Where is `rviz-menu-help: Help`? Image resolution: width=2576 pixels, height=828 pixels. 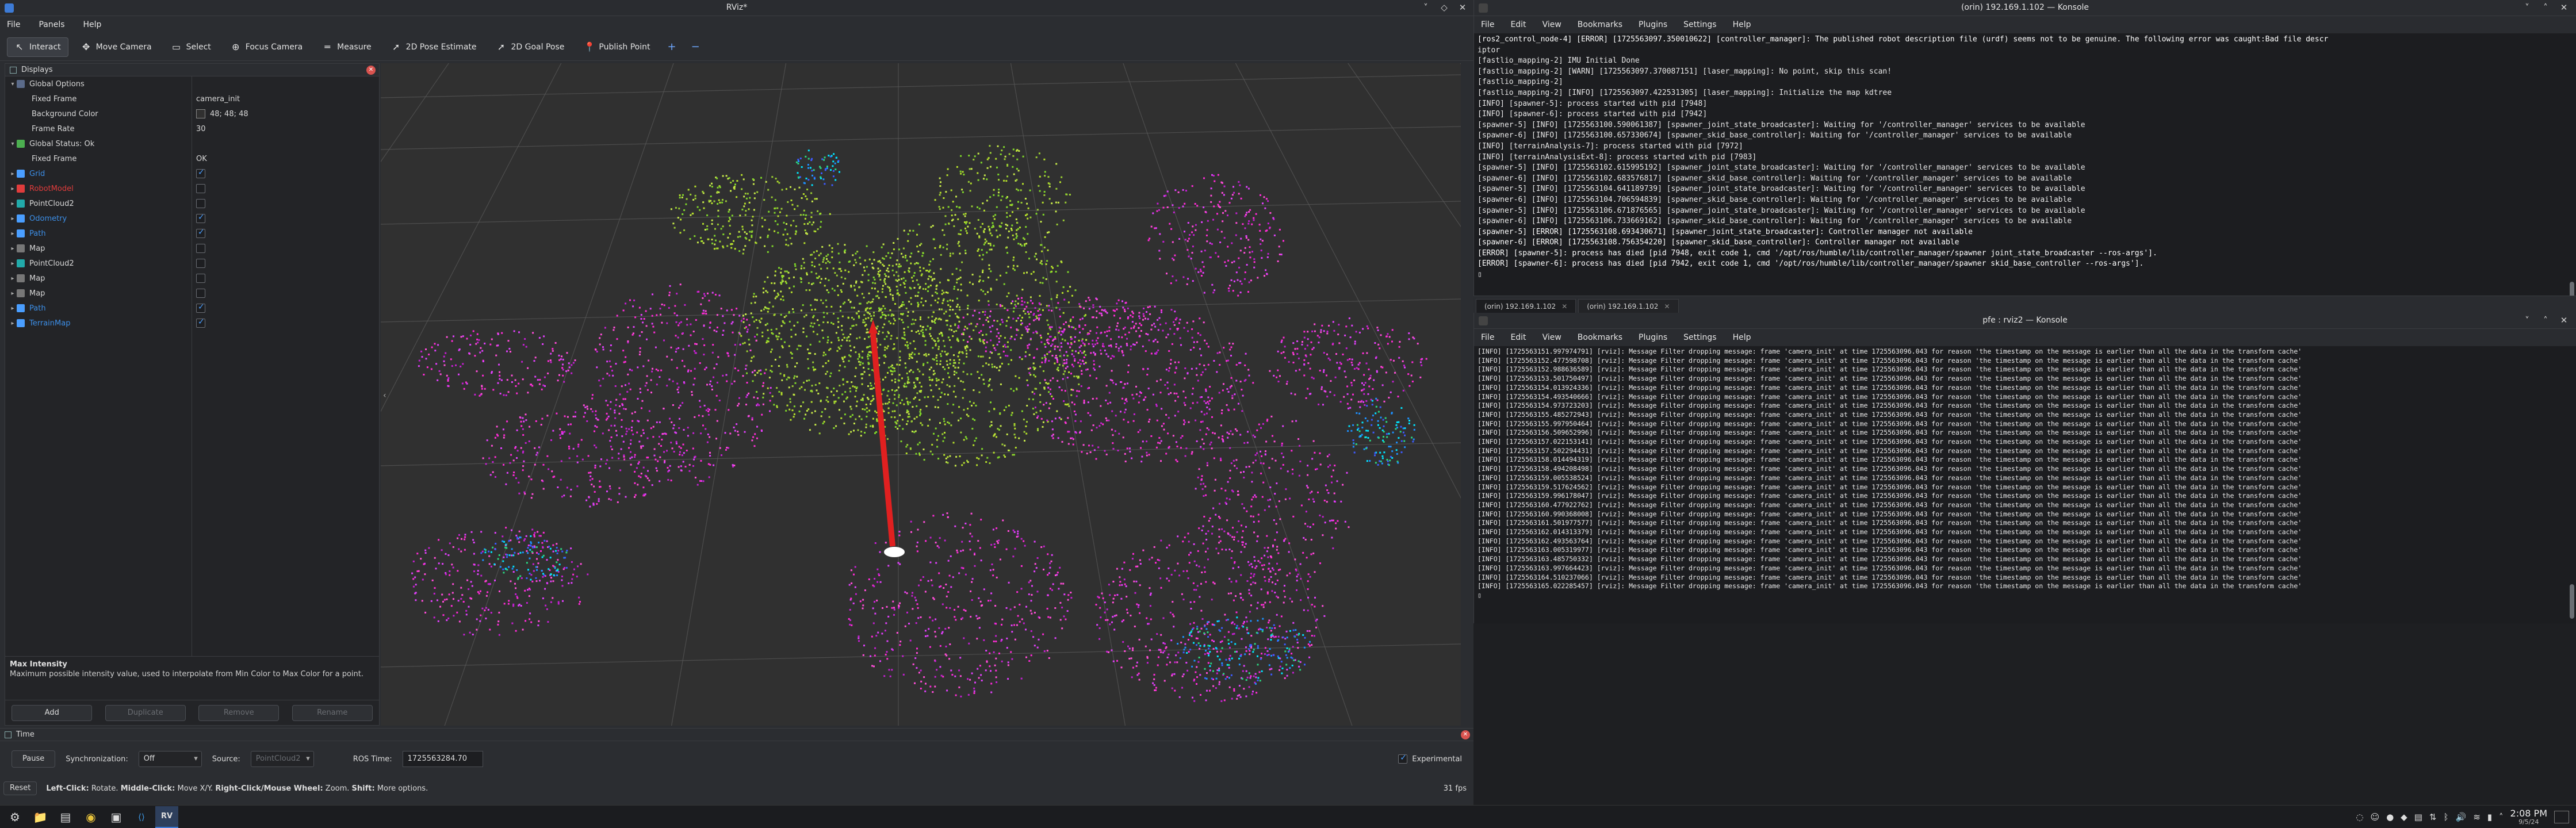
rviz-menu-help: Help is located at coordinates (92, 24).